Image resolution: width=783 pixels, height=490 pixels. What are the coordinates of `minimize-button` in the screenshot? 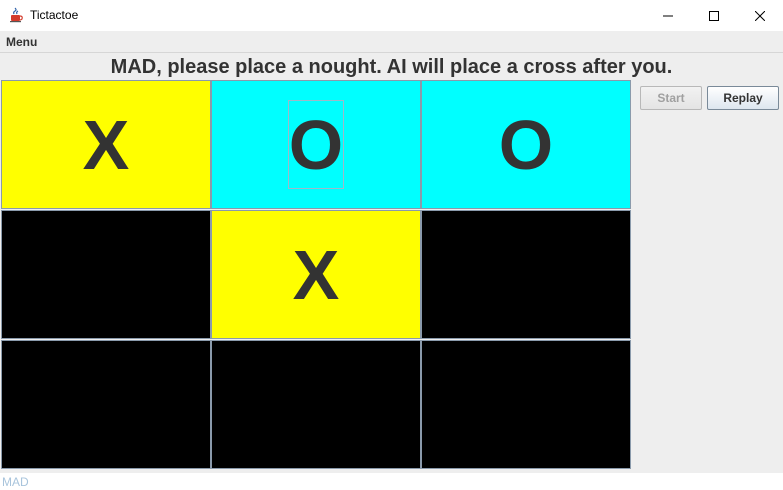 It's located at (668, 15).